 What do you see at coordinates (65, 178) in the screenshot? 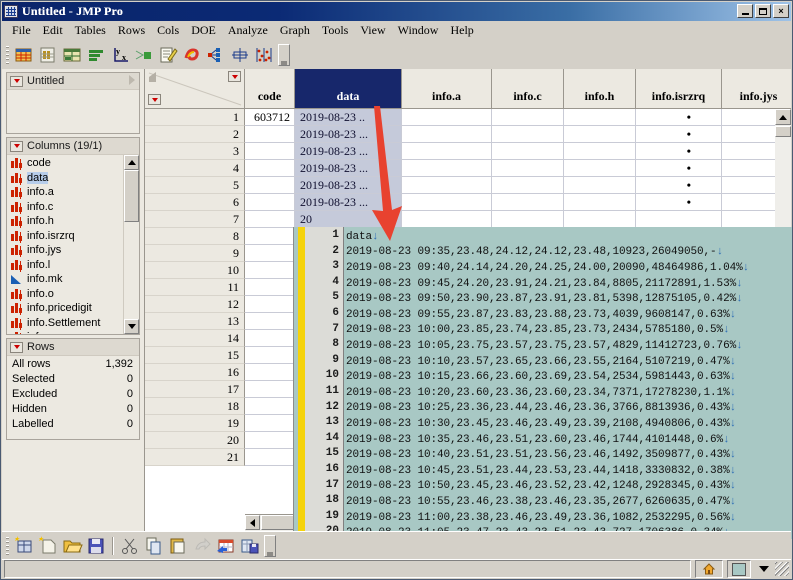
I see `column-list-item: data` at bounding box center [65, 178].